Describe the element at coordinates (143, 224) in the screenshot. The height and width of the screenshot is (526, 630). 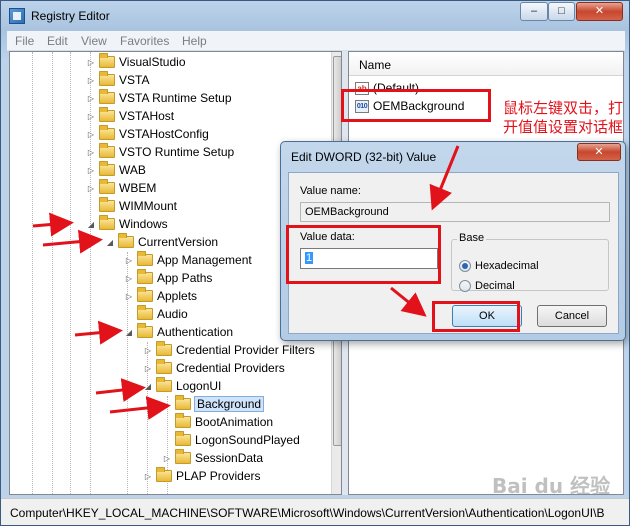
I see `tree-item-label: Windows` at that location.